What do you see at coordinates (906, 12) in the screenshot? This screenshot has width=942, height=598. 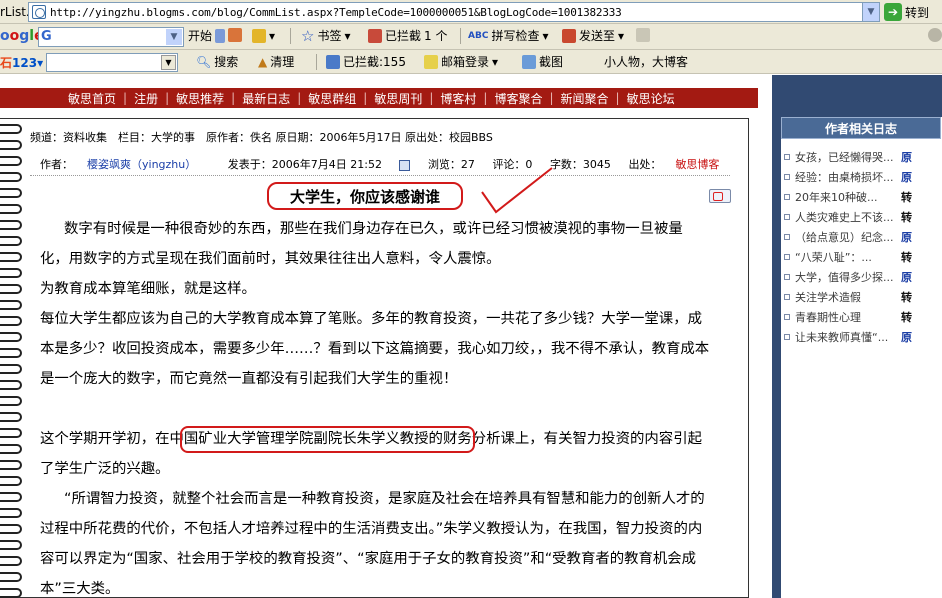 I see `go-button: ➔ 转到` at bounding box center [906, 12].